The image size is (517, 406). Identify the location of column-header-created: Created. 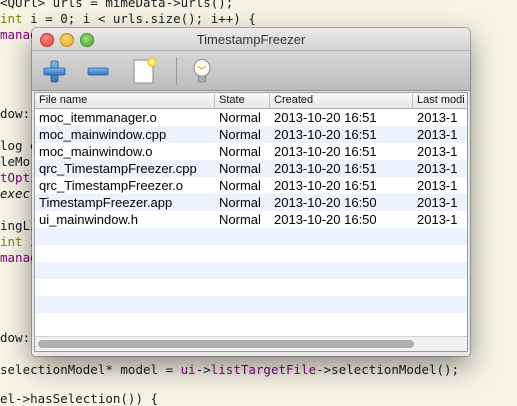
(341, 101).